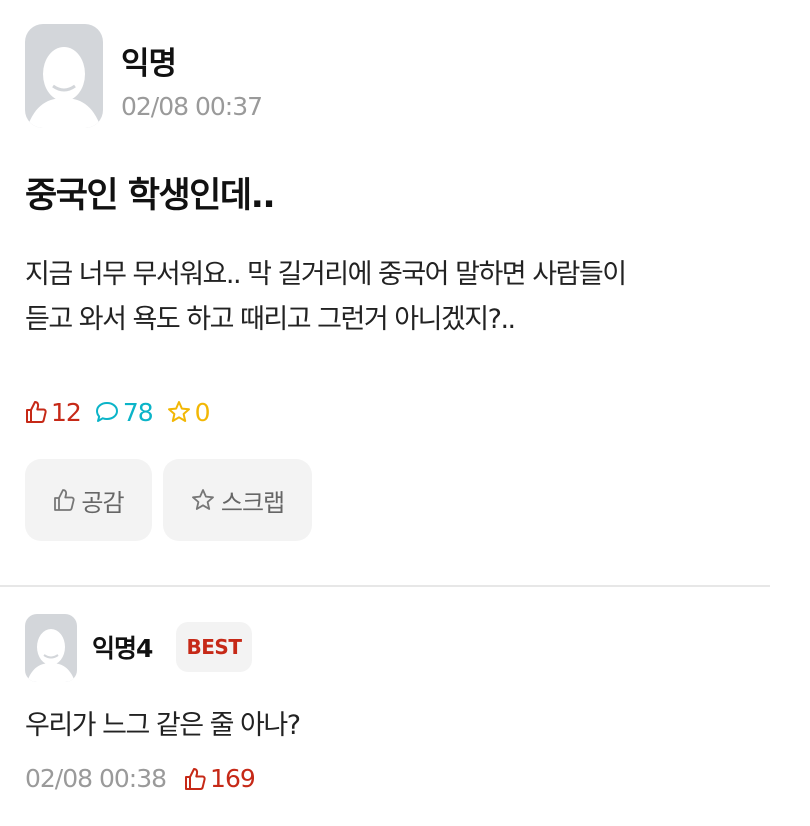 Image resolution: width=810 pixels, height=826 pixels. I want to click on comment-like-button: 169, so click(220, 778).